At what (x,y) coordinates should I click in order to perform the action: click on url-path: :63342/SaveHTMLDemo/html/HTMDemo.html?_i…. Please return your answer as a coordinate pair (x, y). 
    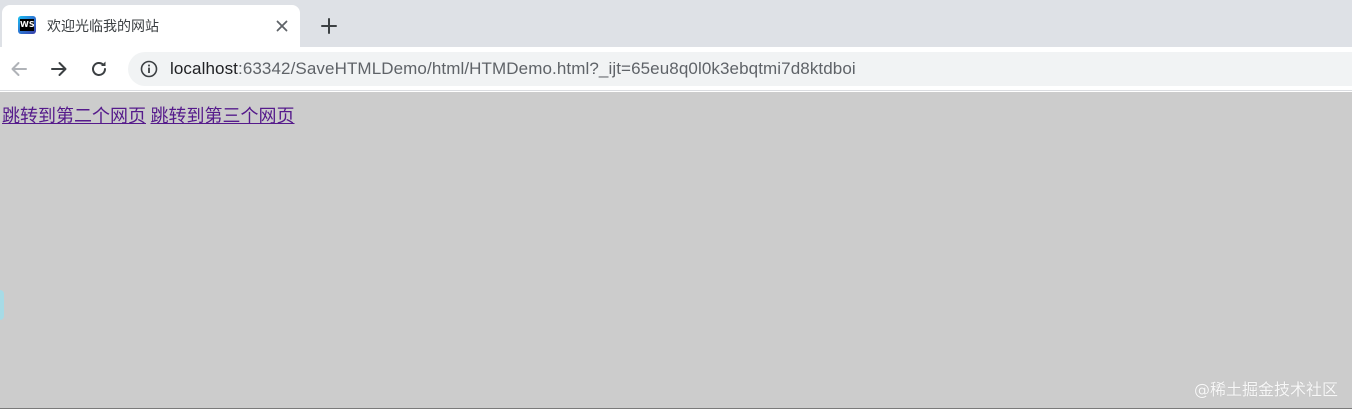
    Looking at the image, I should click on (547, 68).